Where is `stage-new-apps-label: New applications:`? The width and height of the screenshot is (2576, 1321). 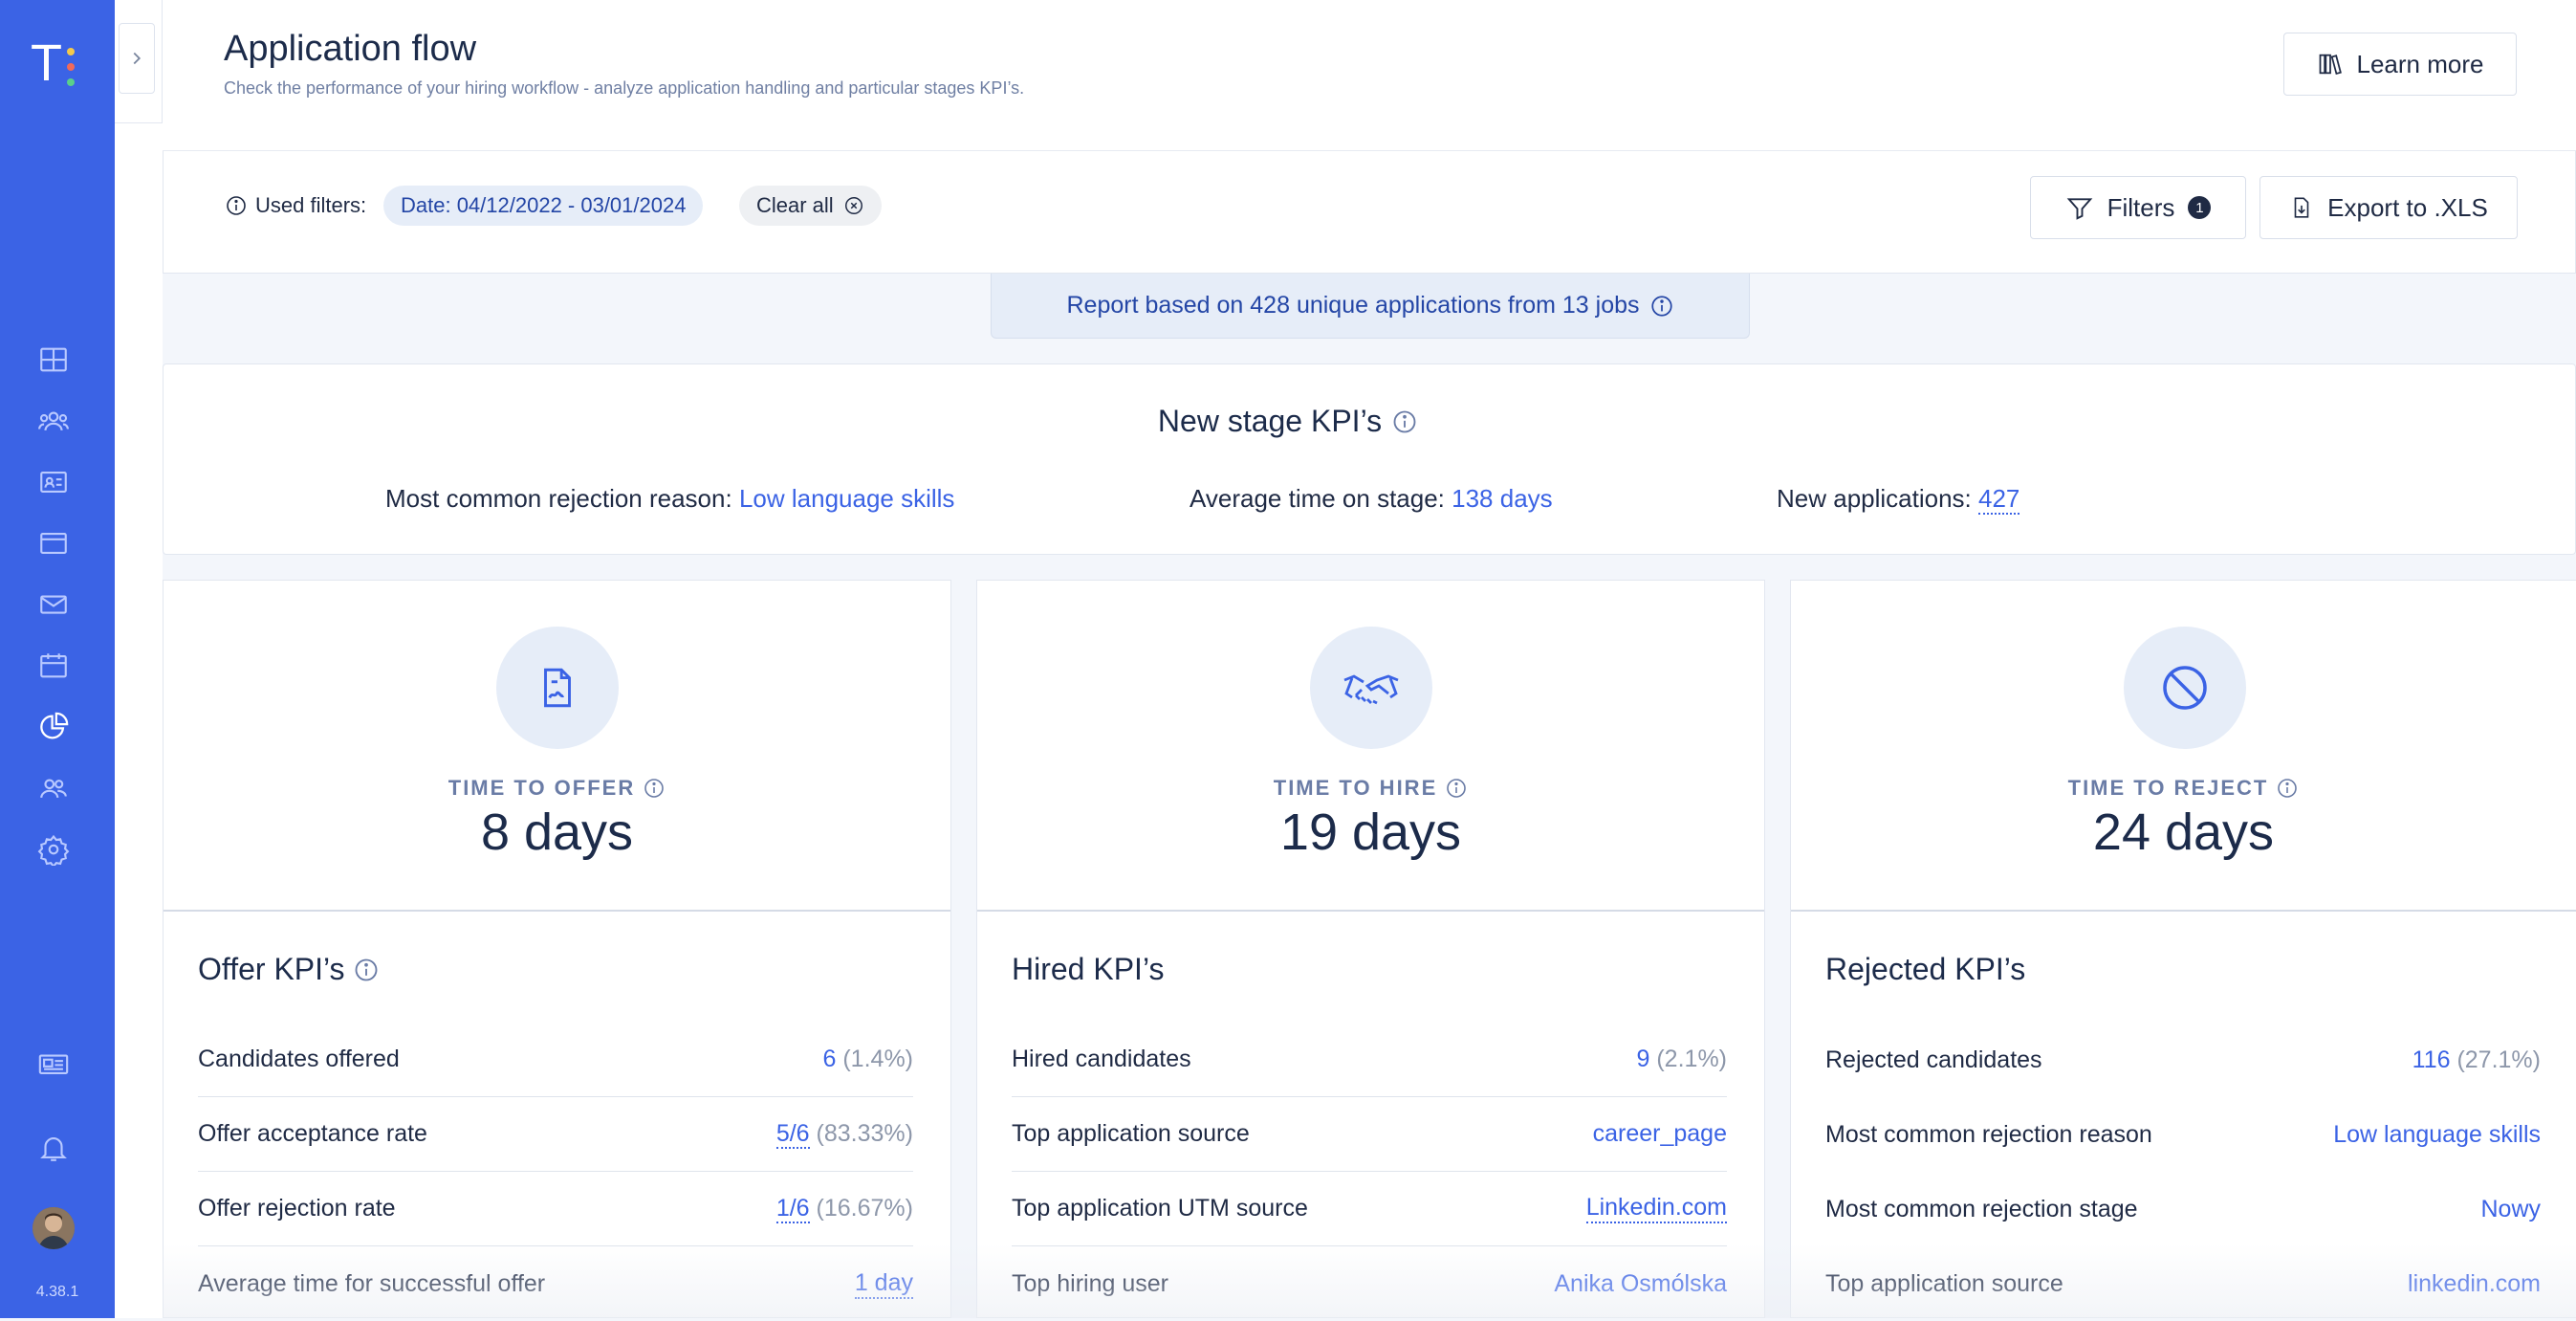
stage-new-apps-label: New applications: is located at coordinates (1874, 498).